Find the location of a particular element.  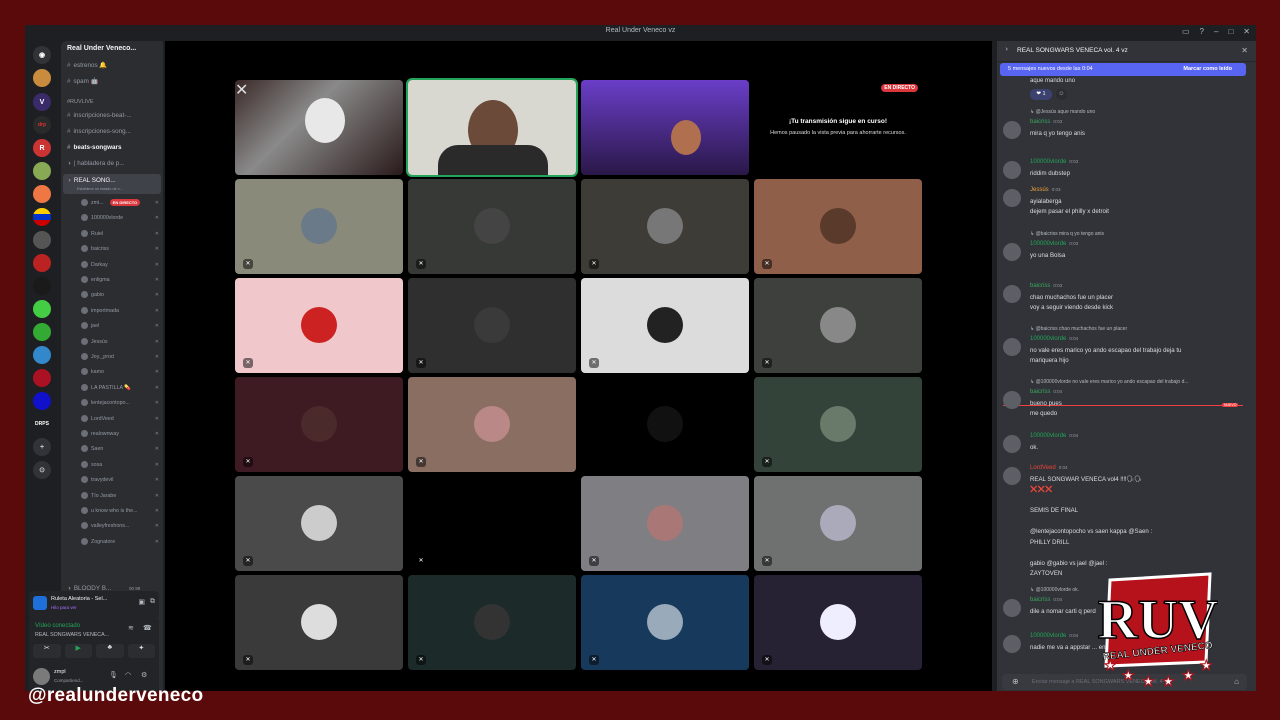

help-icon: ? is located at coordinates (1202, 31).